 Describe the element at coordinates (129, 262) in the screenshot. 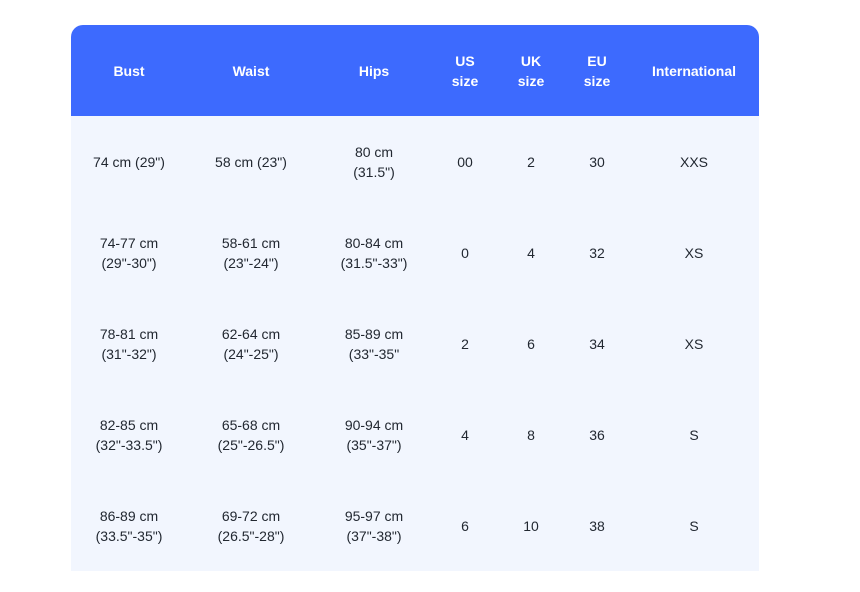

I see `cell-text: (29"-30")` at that location.